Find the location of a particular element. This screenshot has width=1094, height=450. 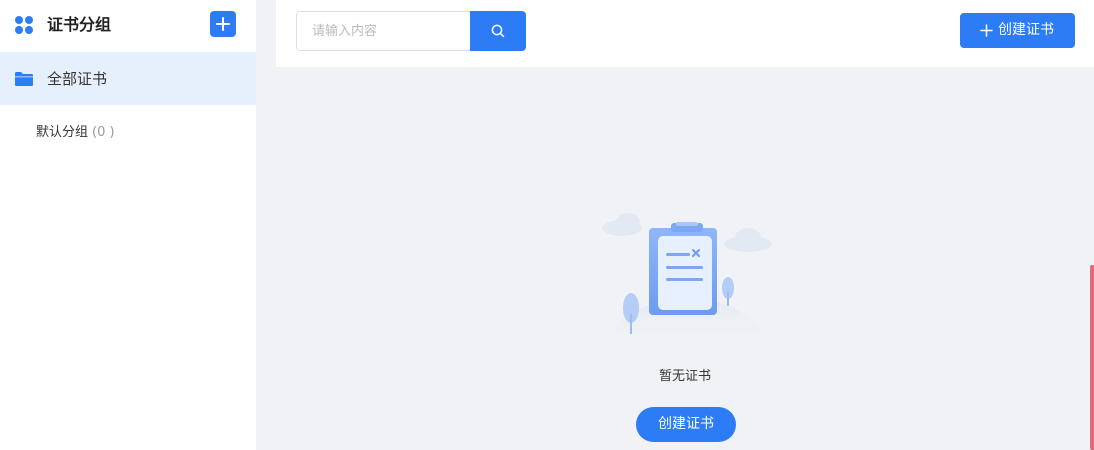

empty-clipboard-illustration is located at coordinates (689, 277).